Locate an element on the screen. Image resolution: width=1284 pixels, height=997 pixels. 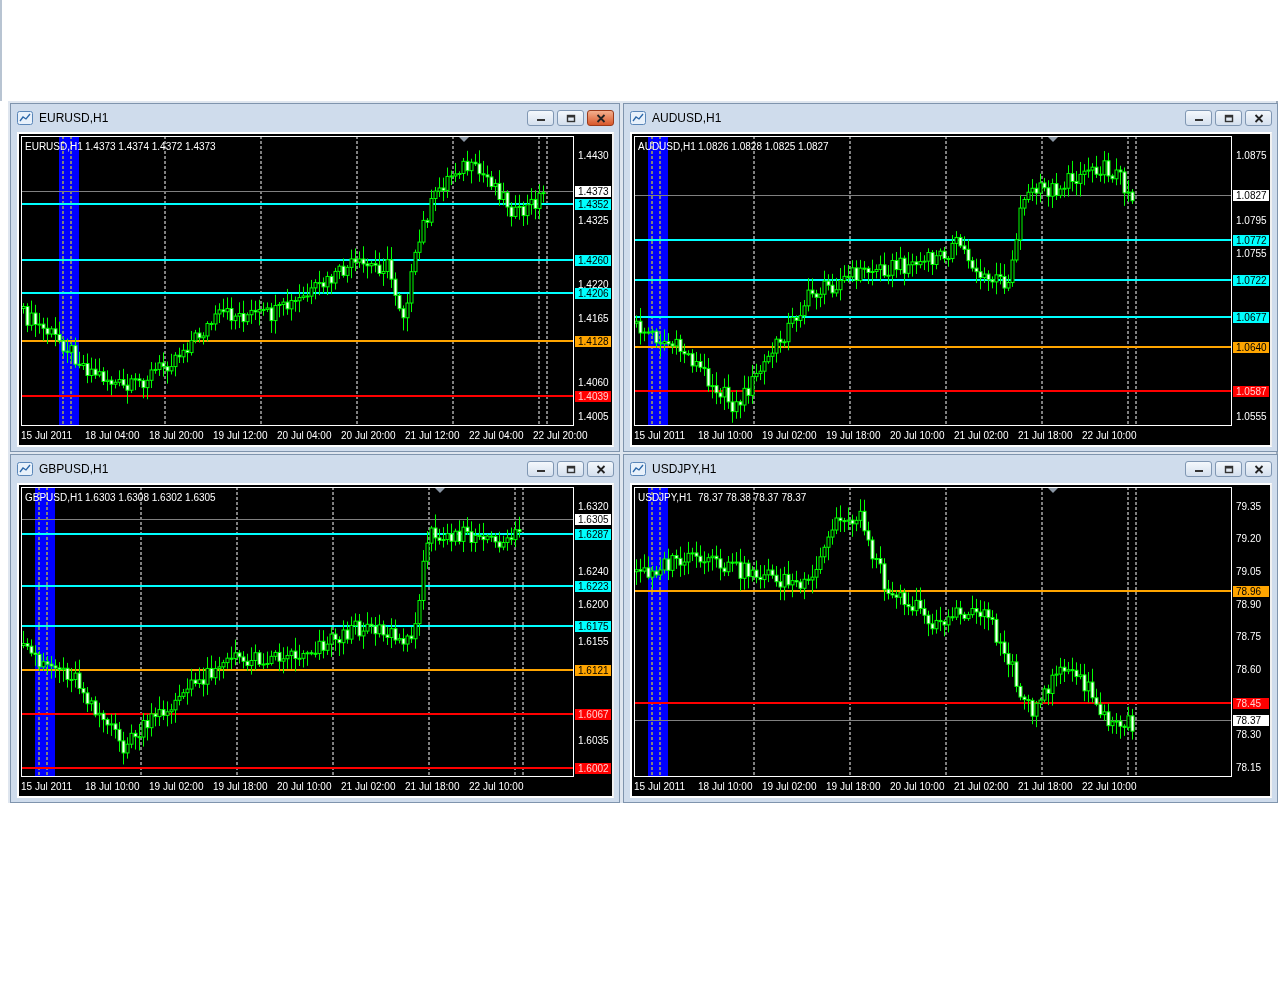
price-tag: 1.6002 is located at coordinates (593, 768).